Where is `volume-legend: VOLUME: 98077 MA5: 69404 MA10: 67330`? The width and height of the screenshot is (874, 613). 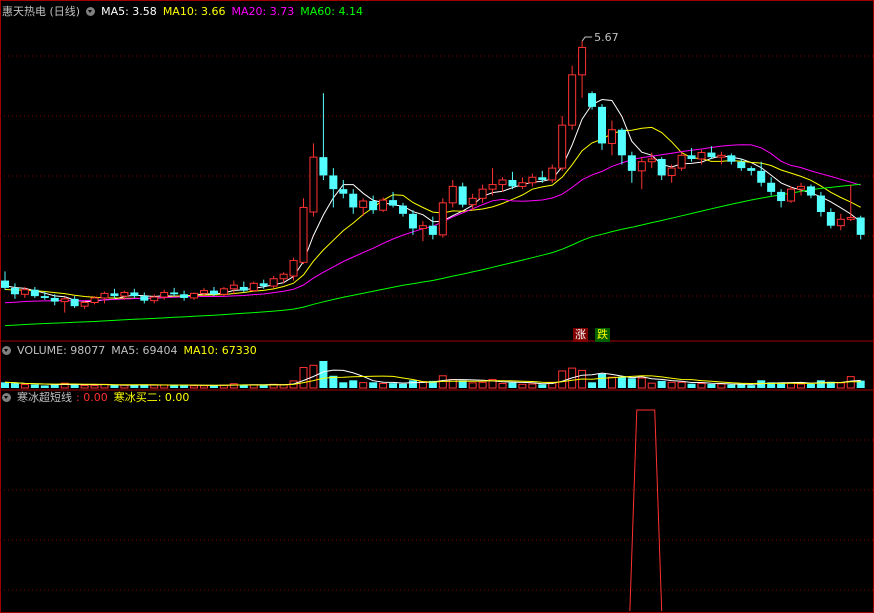 volume-legend: VOLUME: 98077 MA5: 69404 MA10: 67330 is located at coordinates (132, 351).